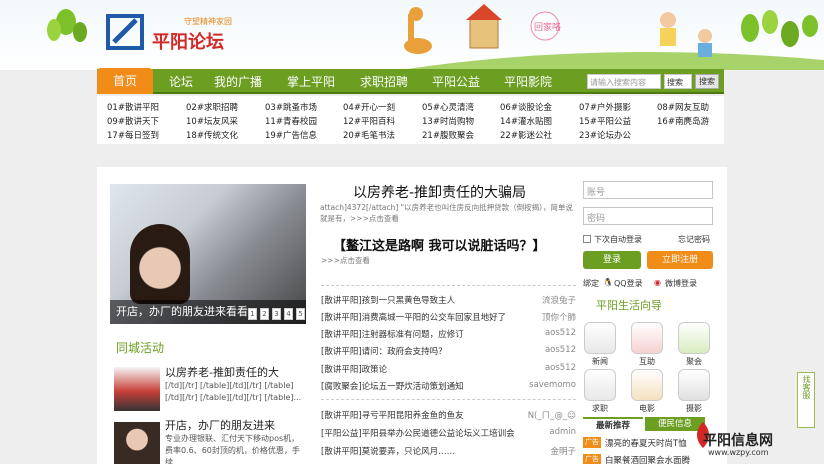  What do you see at coordinates (562, 432) in the screenshot?
I see `news-author: admin` at bounding box center [562, 432].